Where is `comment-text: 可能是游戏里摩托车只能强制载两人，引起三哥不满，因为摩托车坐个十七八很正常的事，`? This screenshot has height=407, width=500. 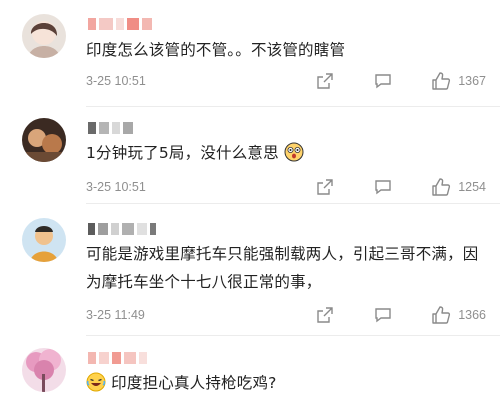 comment-text: 可能是游戏里摩托车只能强制载两人，引起三哥不满，因为摩托车坐个十七八很正常的事， is located at coordinates (282, 268).